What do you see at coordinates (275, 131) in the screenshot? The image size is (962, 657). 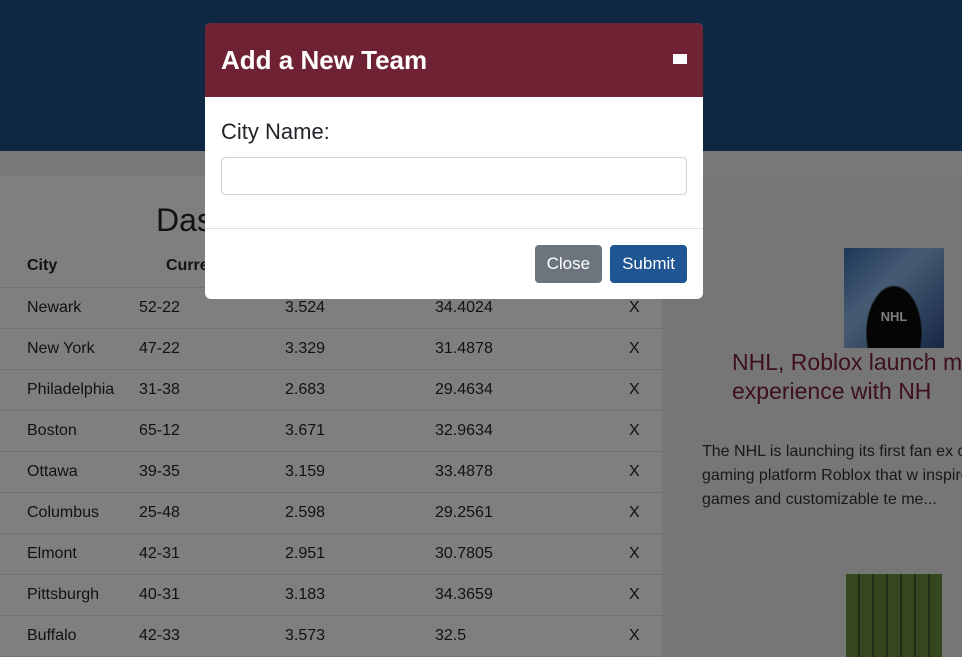 I see `city-name-label: City Name:` at bounding box center [275, 131].